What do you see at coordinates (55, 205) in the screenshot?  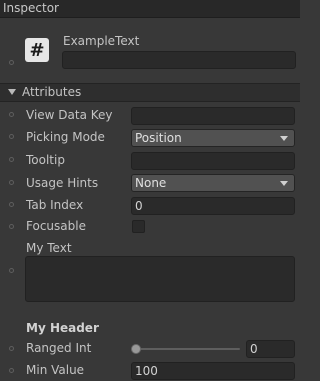 I see `tab-index-label: Tab Index` at bounding box center [55, 205].